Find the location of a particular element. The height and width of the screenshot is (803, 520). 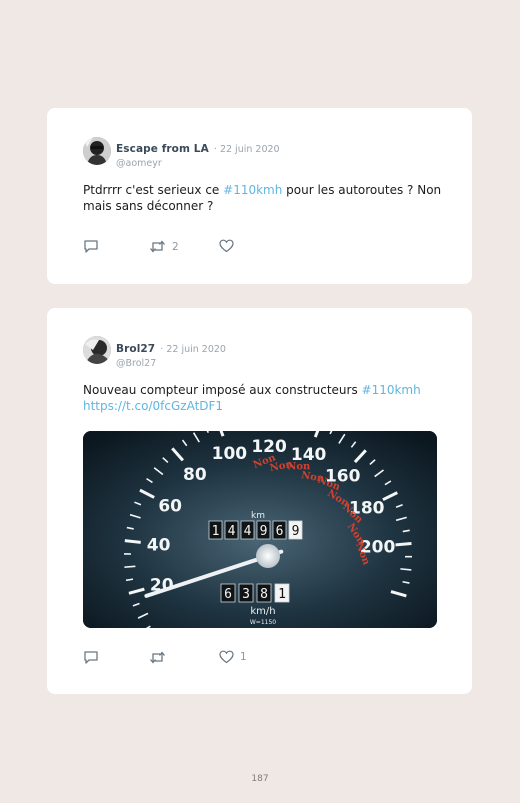

tweet-url-link: https://t.co/0fcGzAtDF1 is located at coordinates (153, 406).